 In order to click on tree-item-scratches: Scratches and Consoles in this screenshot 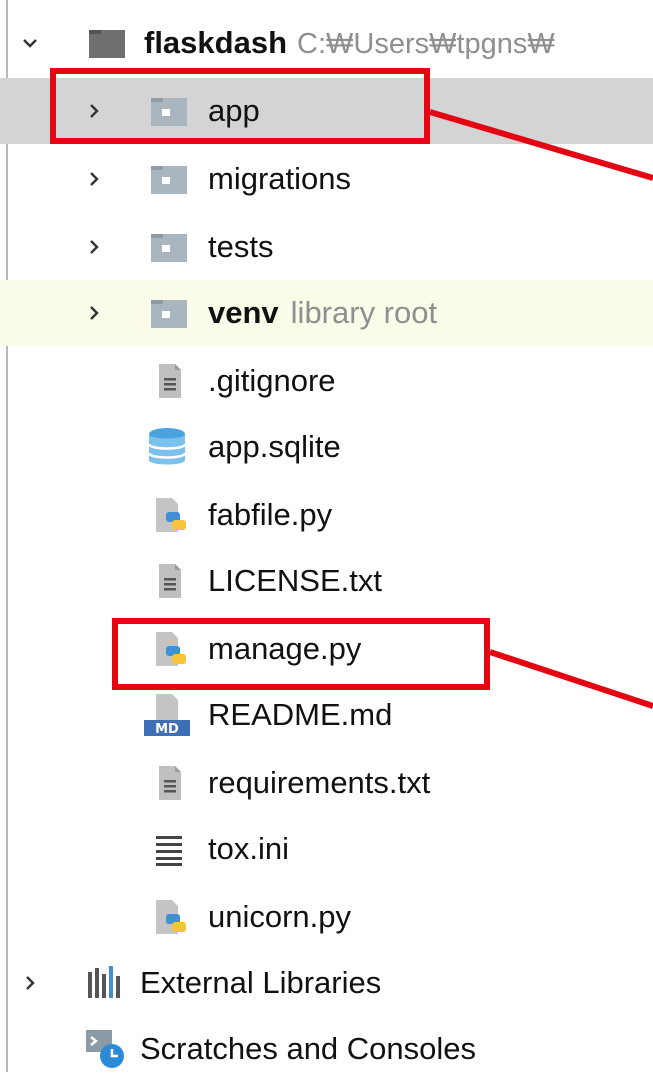, I will do `click(326, 1049)`.